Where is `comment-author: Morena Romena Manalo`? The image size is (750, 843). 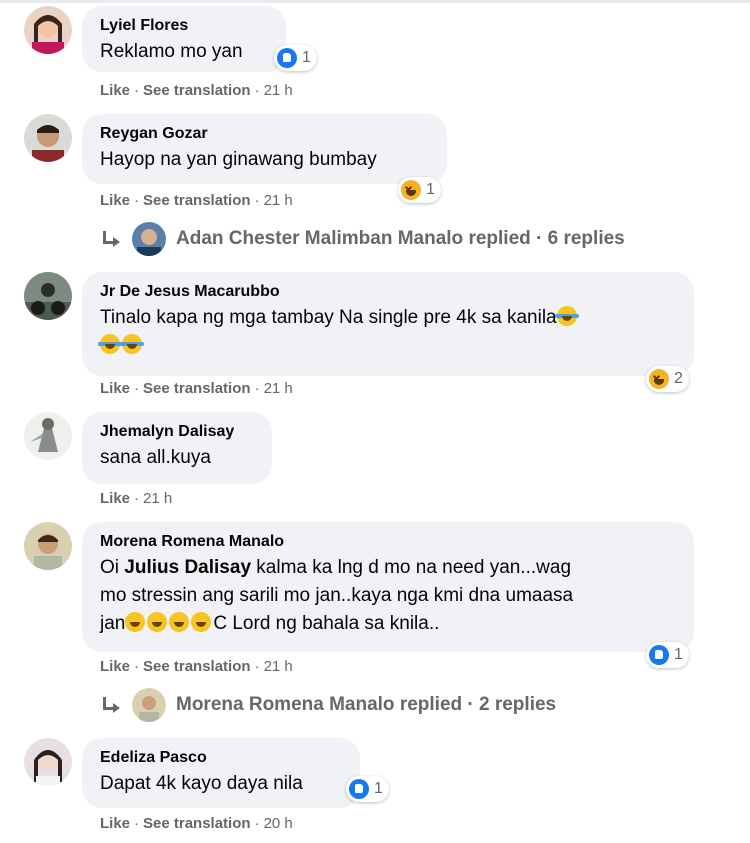 comment-author: Morena Romena Manalo is located at coordinates (388, 542).